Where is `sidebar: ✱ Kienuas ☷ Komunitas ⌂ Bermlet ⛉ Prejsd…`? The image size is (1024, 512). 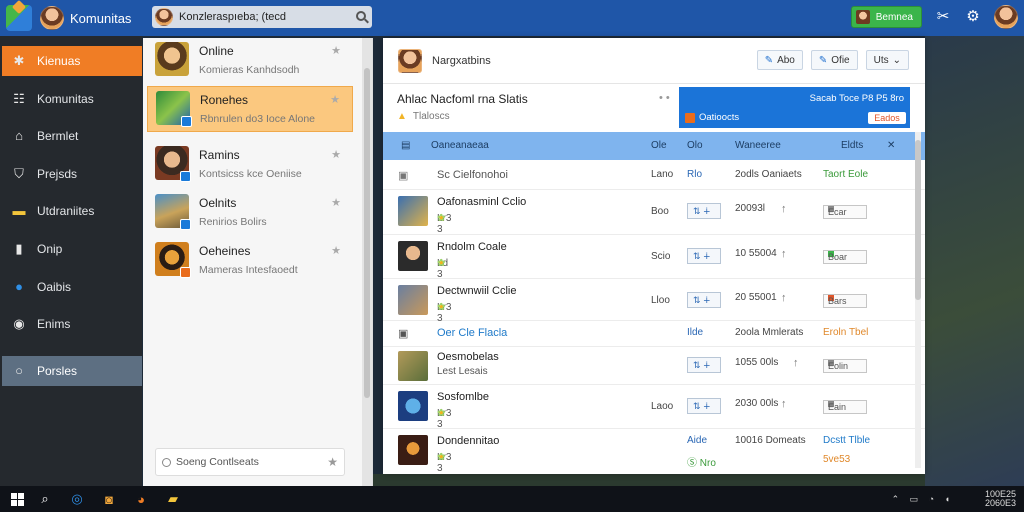 sidebar: ✱ Kienuas ☷ Komunitas ⌂ Bermlet ⛉ Prejsd… is located at coordinates (71, 261).